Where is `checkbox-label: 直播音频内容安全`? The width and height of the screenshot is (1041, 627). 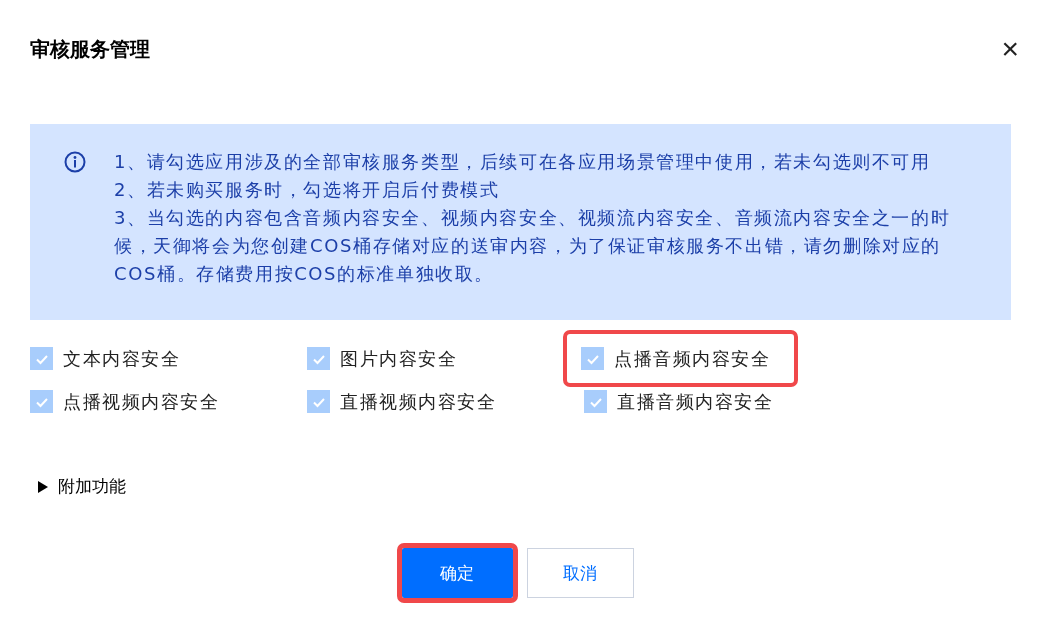
checkbox-label: 直播音频内容安全 is located at coordinates (695, 401).